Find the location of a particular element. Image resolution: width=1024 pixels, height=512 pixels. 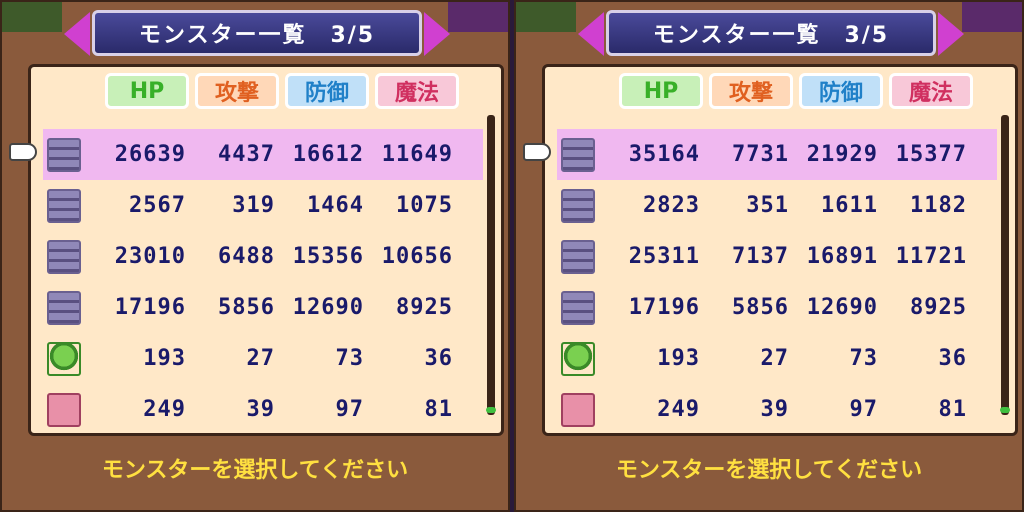

defense-value: 73 is located at coordinates (863, 358).